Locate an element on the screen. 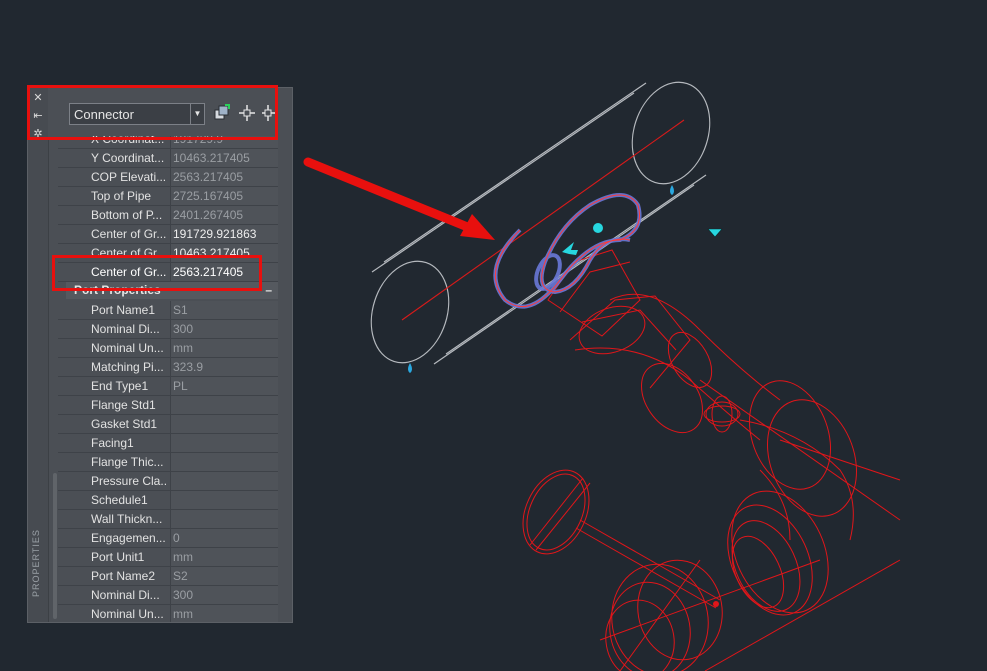 This screenshot has width=987, height=671. property-row: End Type1 PL is located at coordinates (168, 386).